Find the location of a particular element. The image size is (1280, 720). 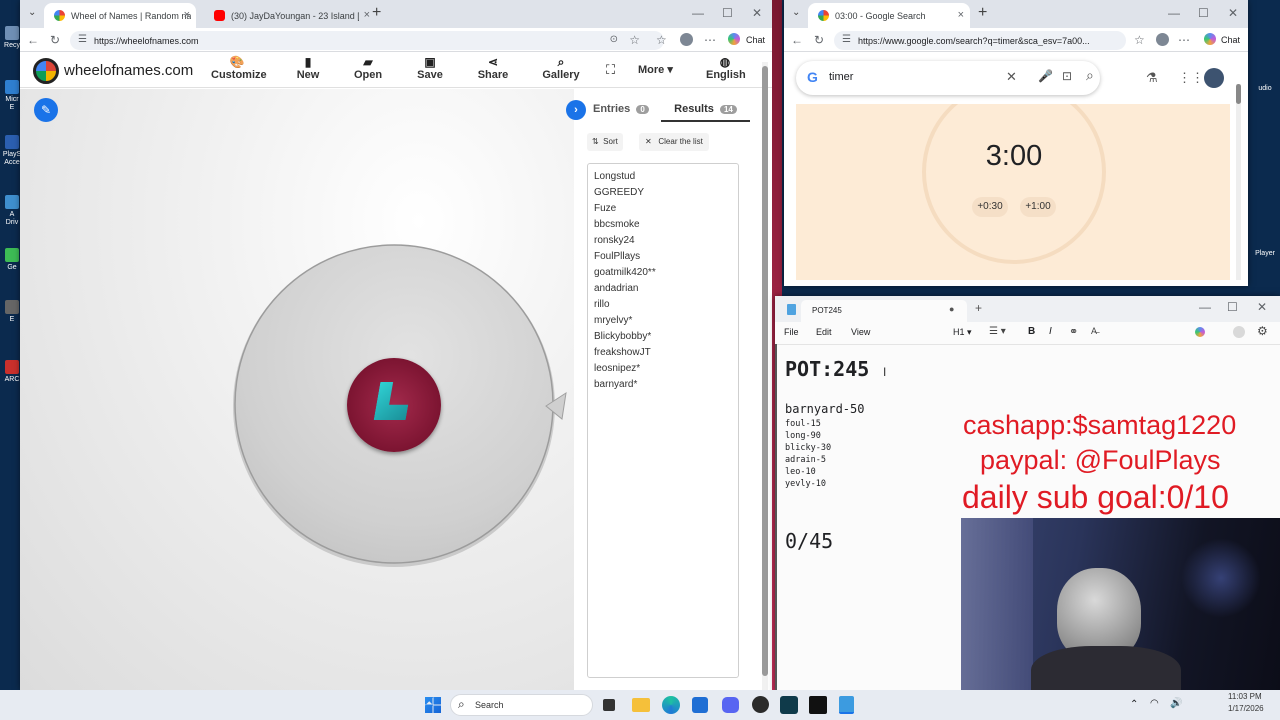

task-view-icon is located at coordinates (609, 705).